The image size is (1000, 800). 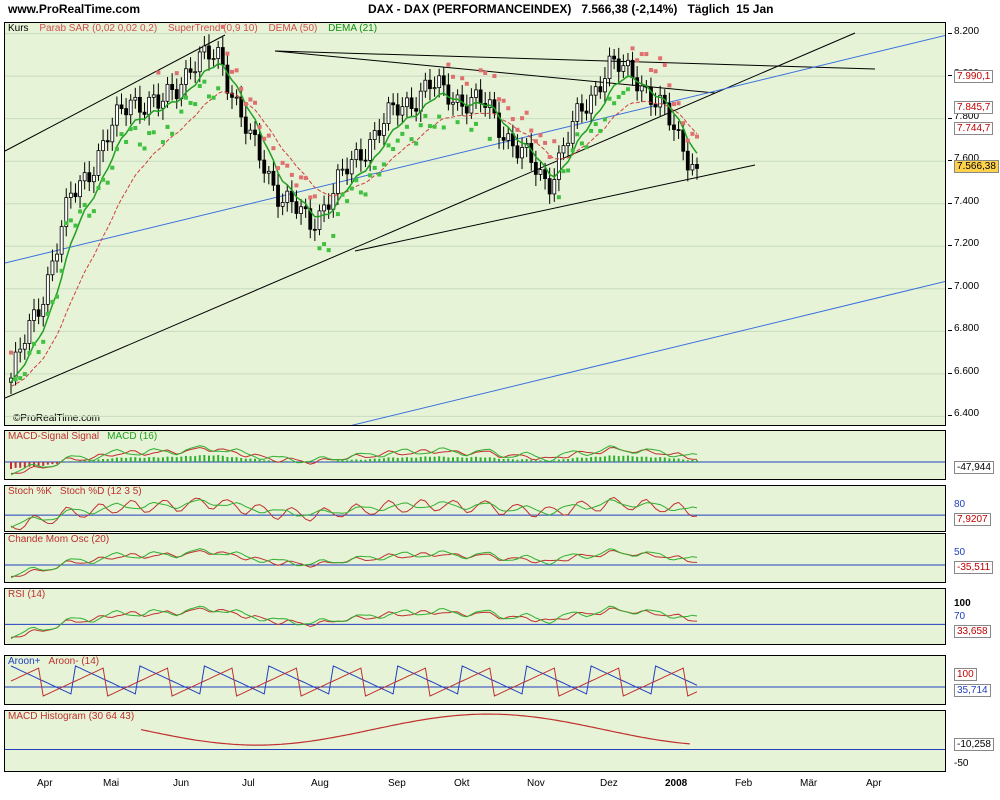 I want to click on macdhist-pane: MACD Histogram (30 64 43), so click(x=475, y=741).